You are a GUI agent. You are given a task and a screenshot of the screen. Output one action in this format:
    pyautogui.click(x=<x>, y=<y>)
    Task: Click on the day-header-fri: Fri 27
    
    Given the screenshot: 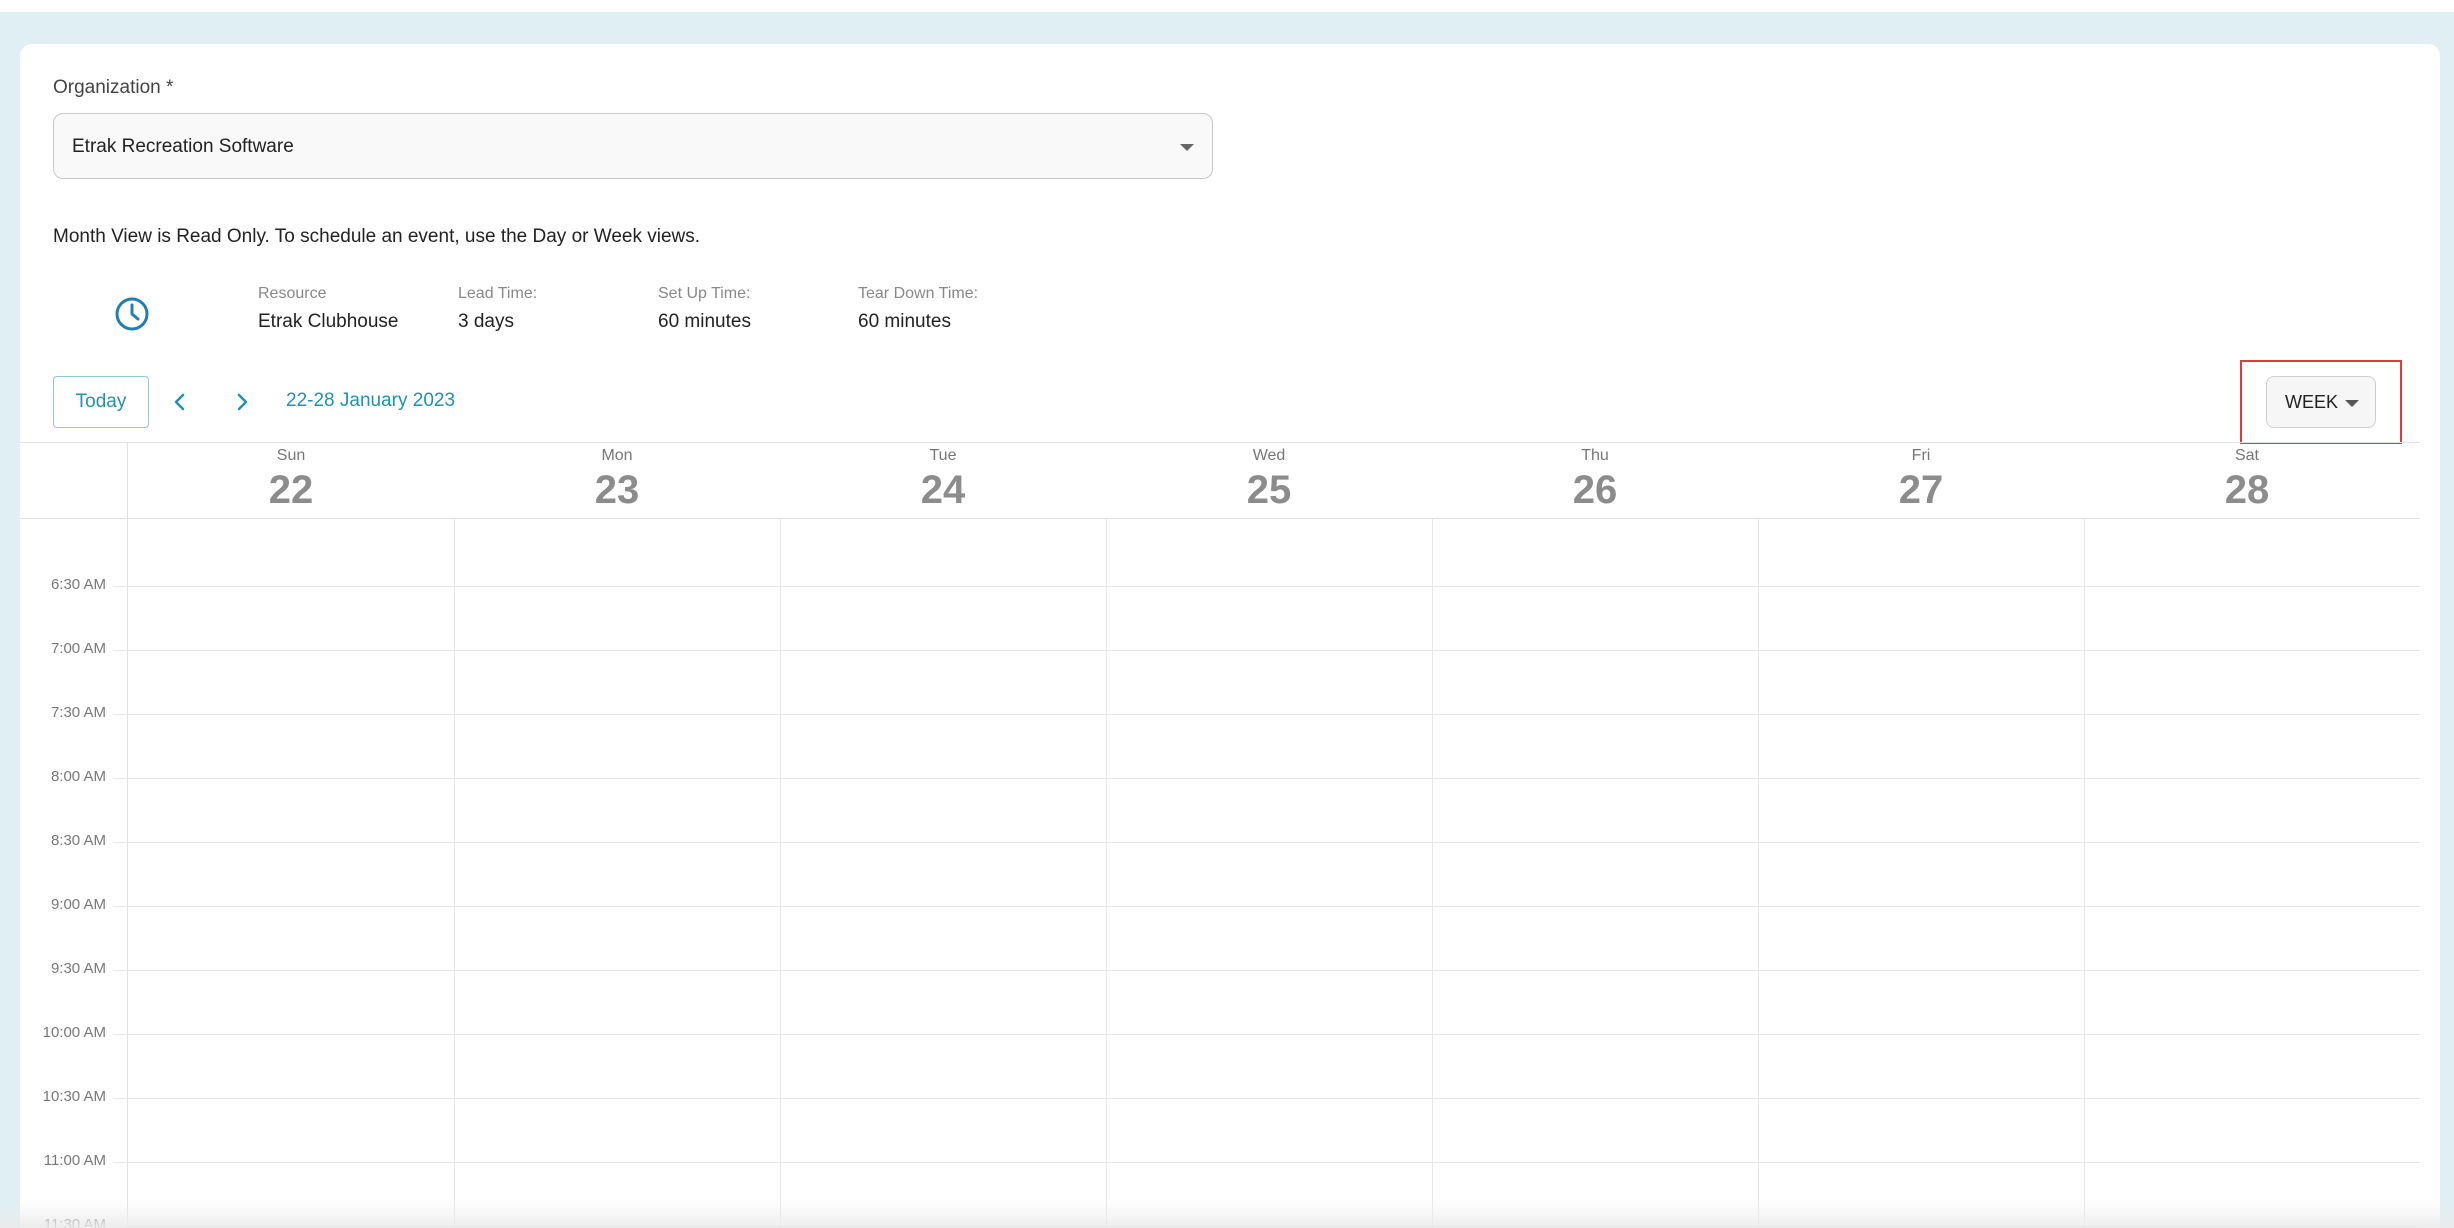 What is the action you would take?
    pyautogui.click(x=1921, y=480)
    